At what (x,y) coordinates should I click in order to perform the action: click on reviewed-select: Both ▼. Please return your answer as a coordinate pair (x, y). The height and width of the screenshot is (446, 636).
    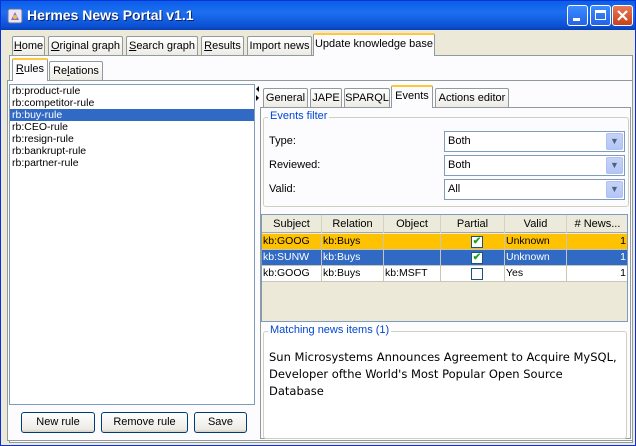
    Looking at the image, I should click on (534, 165).